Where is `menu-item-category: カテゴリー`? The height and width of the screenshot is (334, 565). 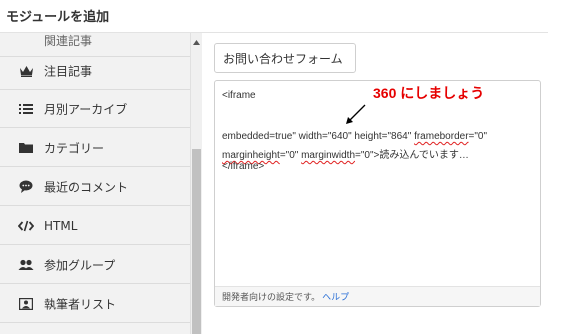 menu-item-category: カテゴリー is located at coordinates (95, 148).